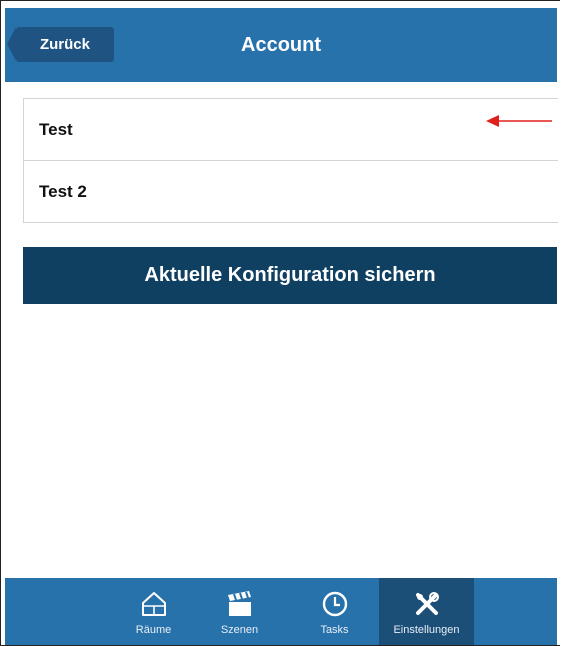  I want to click on save-configuration-label: Aktuelle Konfiguration sichern, so click(290, 275).